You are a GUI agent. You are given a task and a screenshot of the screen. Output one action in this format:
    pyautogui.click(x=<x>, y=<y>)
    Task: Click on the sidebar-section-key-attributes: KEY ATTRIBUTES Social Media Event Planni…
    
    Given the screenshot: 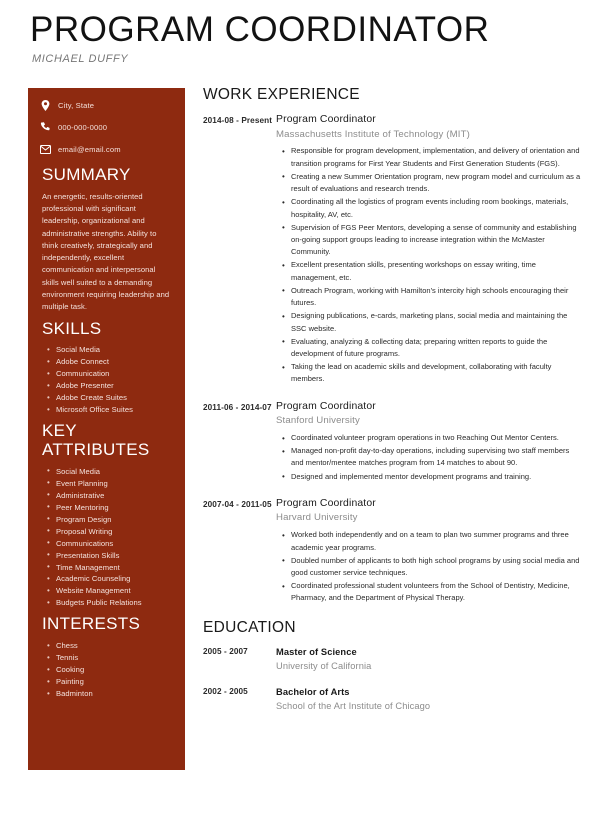 What is the action you would take?
    pyautogui.click(x=106, y=515)
    